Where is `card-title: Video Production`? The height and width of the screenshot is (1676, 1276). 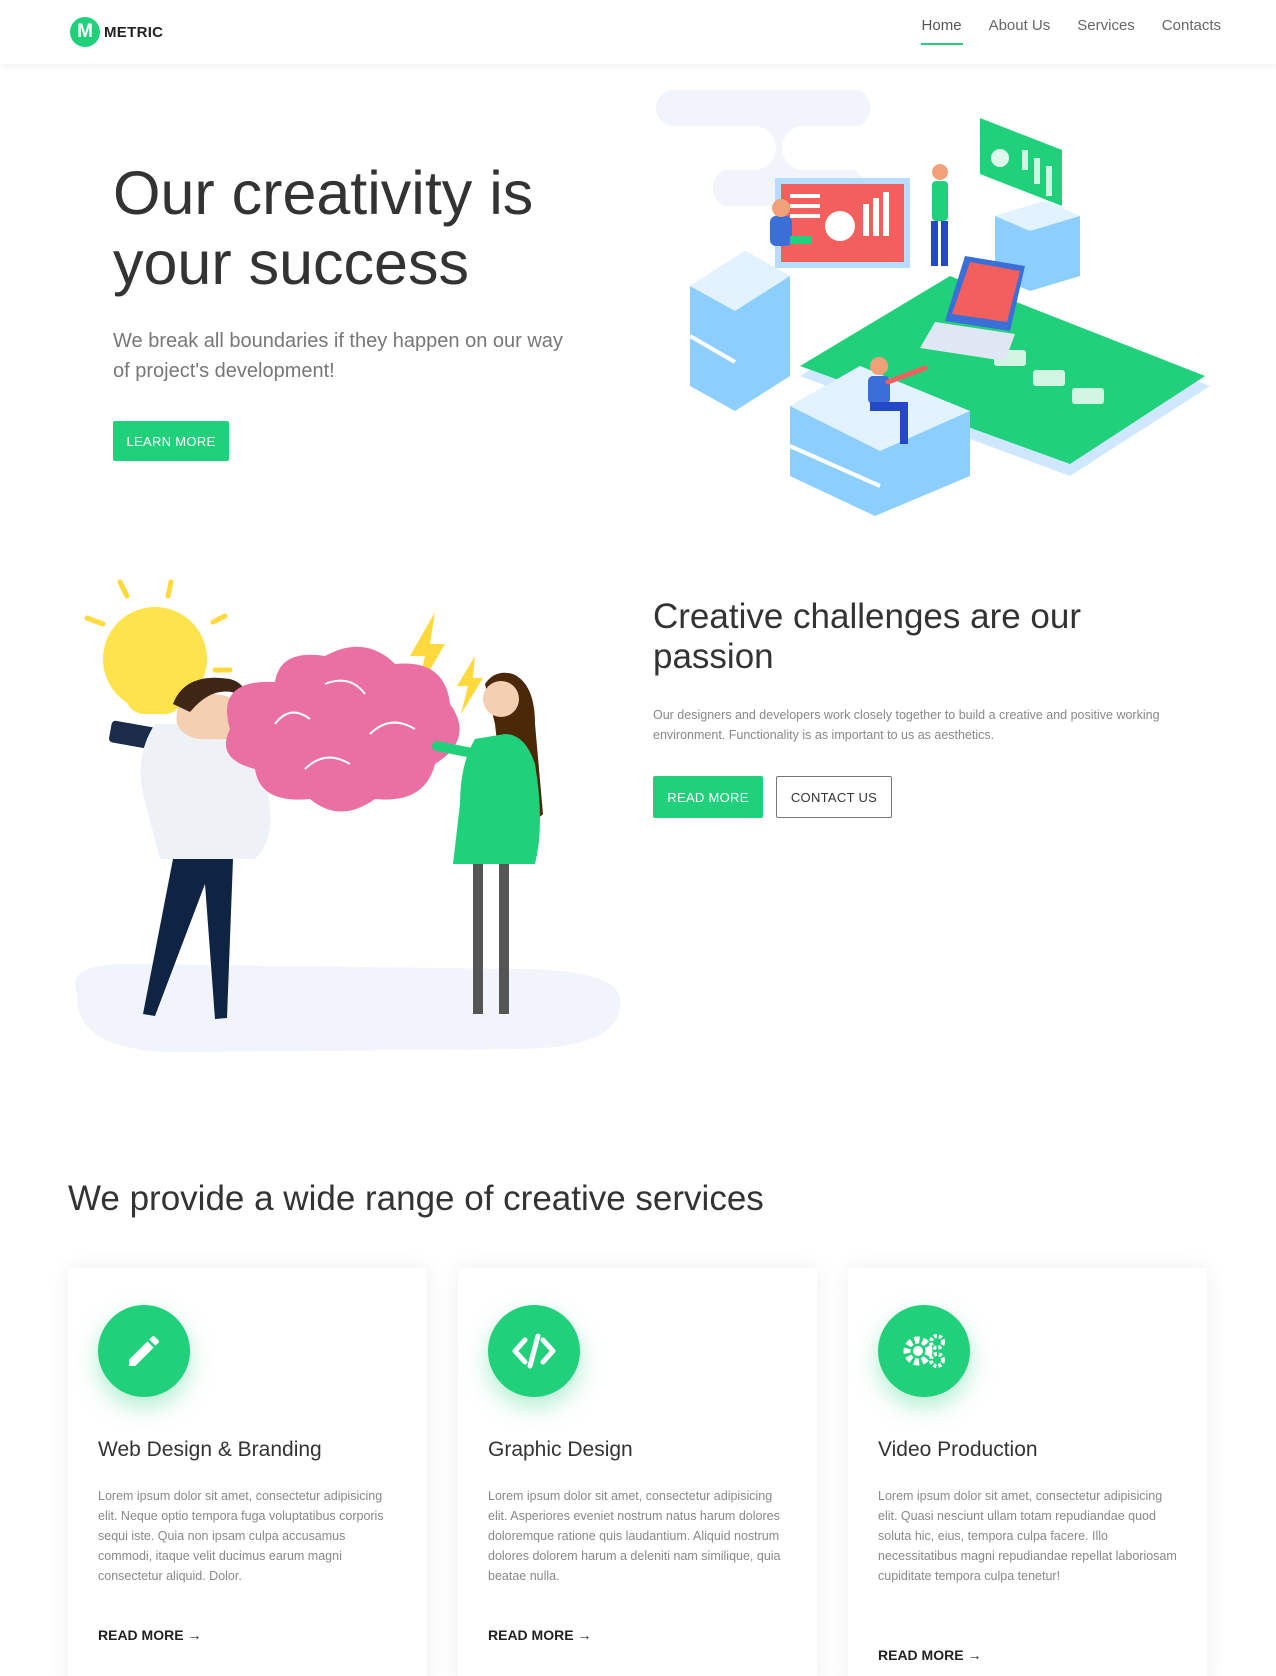
card-title: Video Production is located at coordinates (958, 1449).